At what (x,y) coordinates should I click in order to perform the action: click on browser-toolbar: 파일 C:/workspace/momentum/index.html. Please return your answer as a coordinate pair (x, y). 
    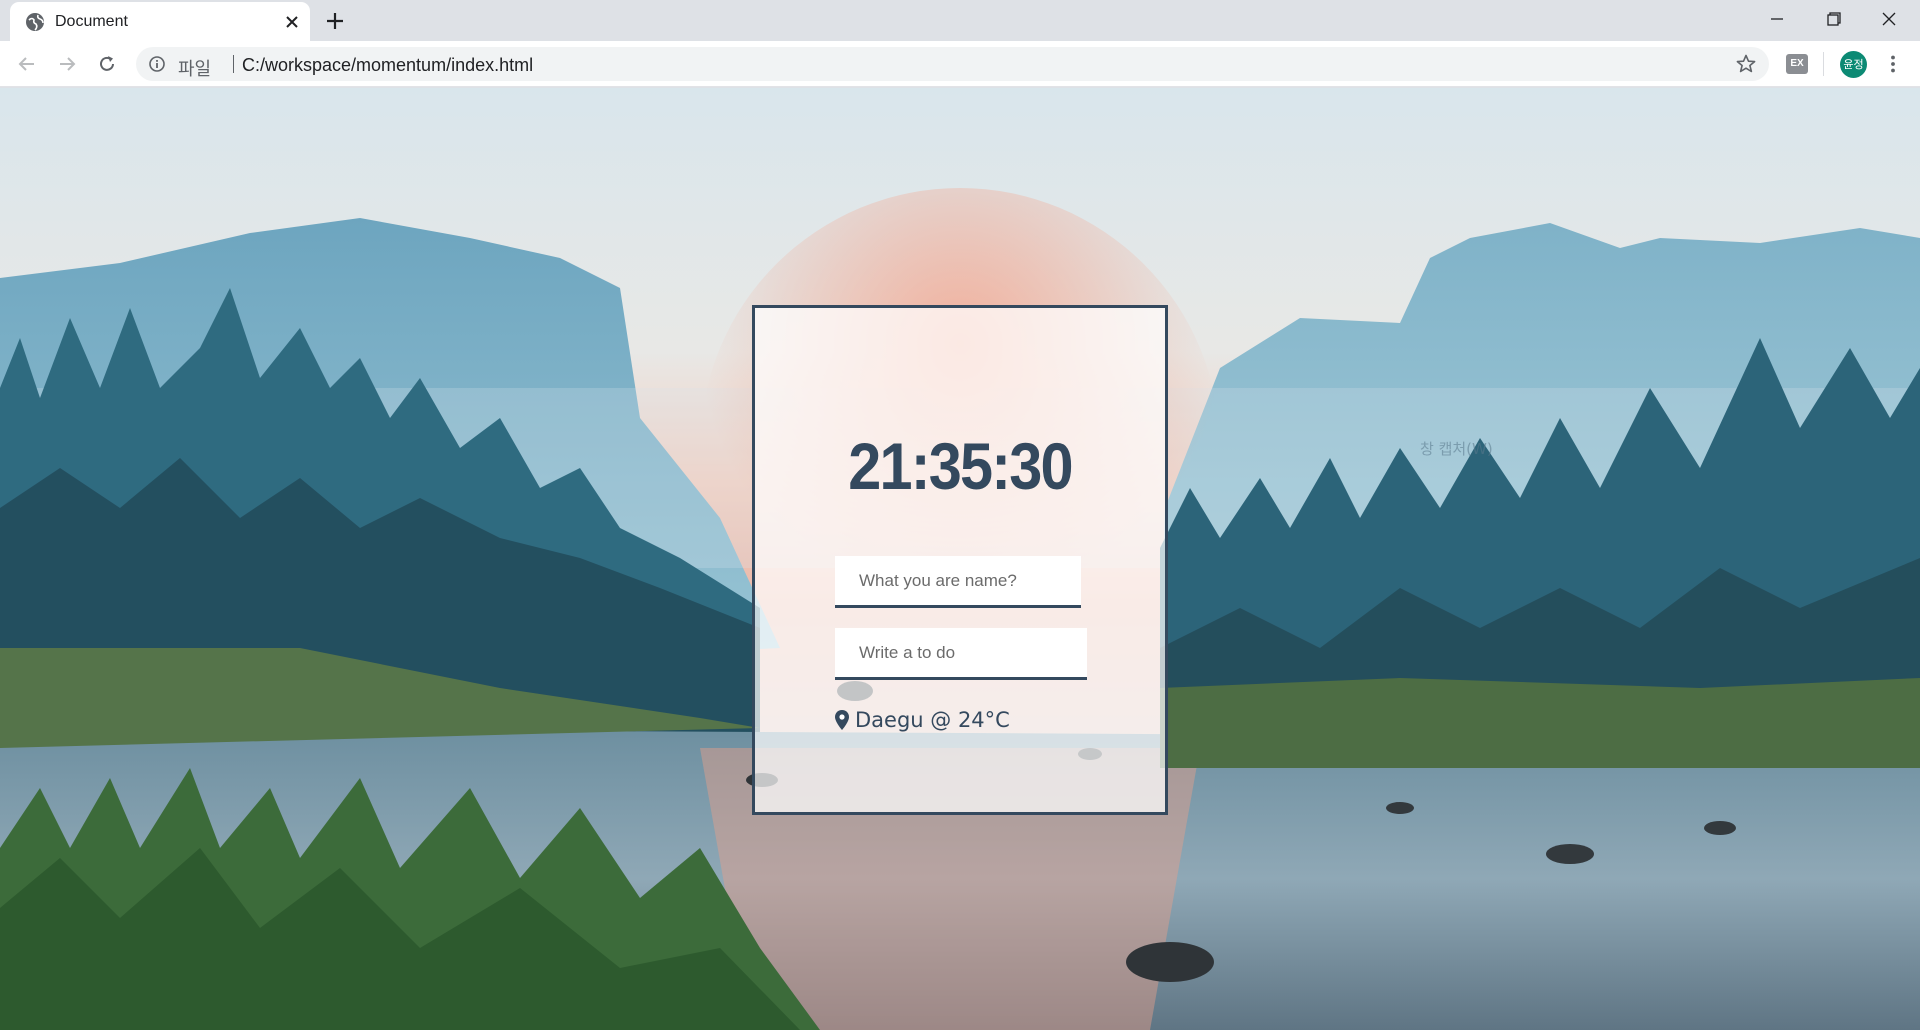
    Looking at the image, I should click on (960, 64).